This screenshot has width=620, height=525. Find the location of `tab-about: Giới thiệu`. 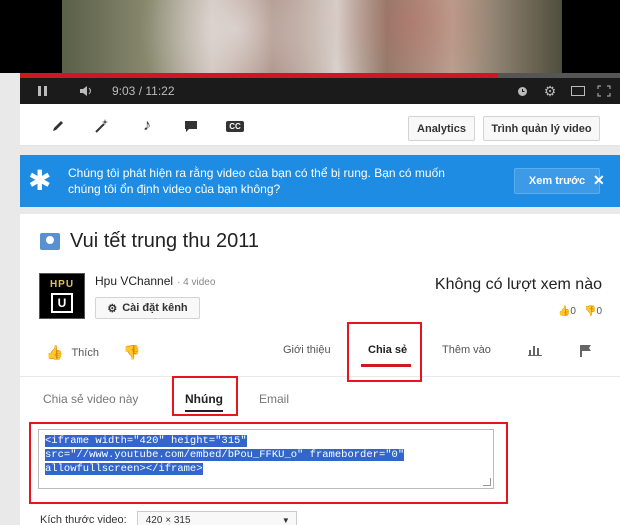

tab-about: Giới thiệu is located at coordinates (307, 350).